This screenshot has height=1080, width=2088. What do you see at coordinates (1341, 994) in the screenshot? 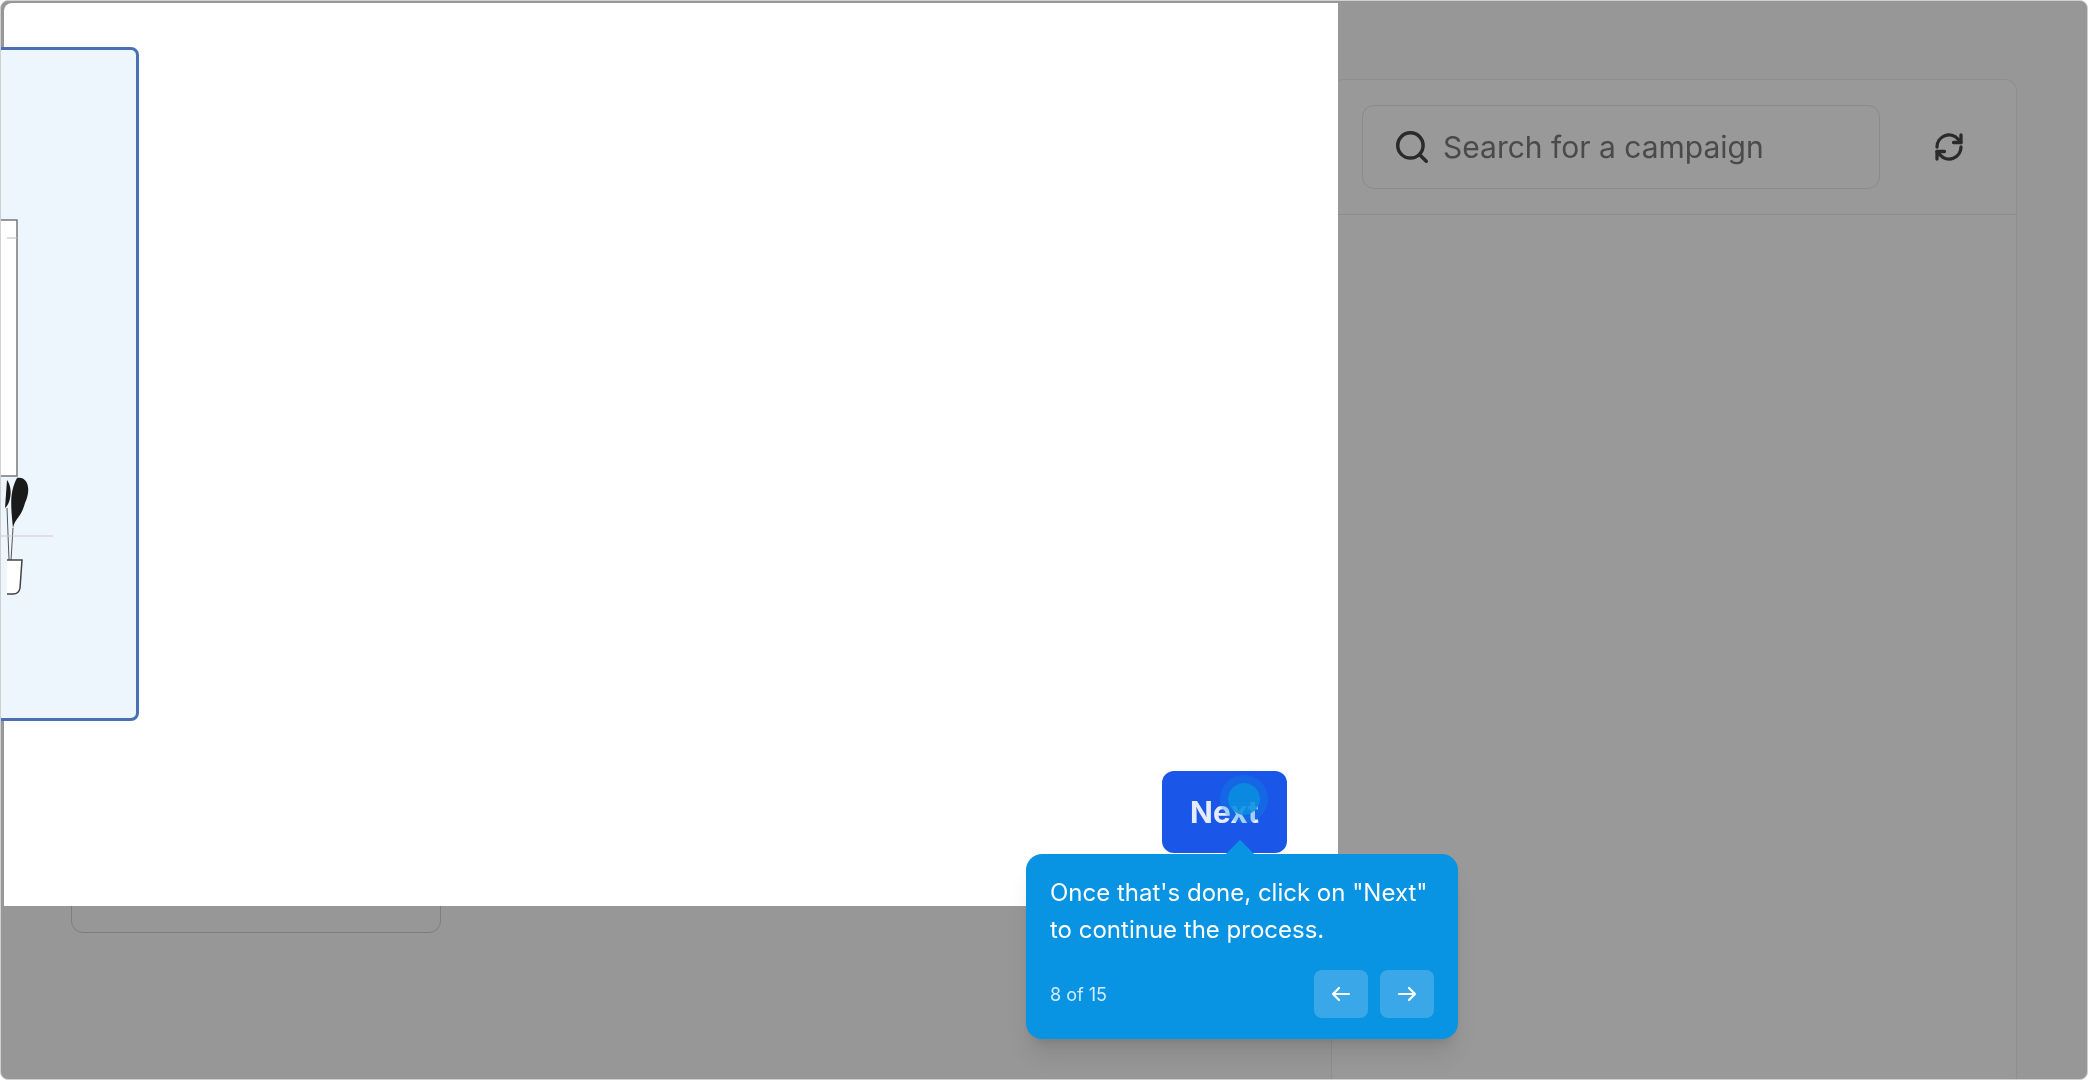
I see `previous-button` at bounding box center [1341, 994].